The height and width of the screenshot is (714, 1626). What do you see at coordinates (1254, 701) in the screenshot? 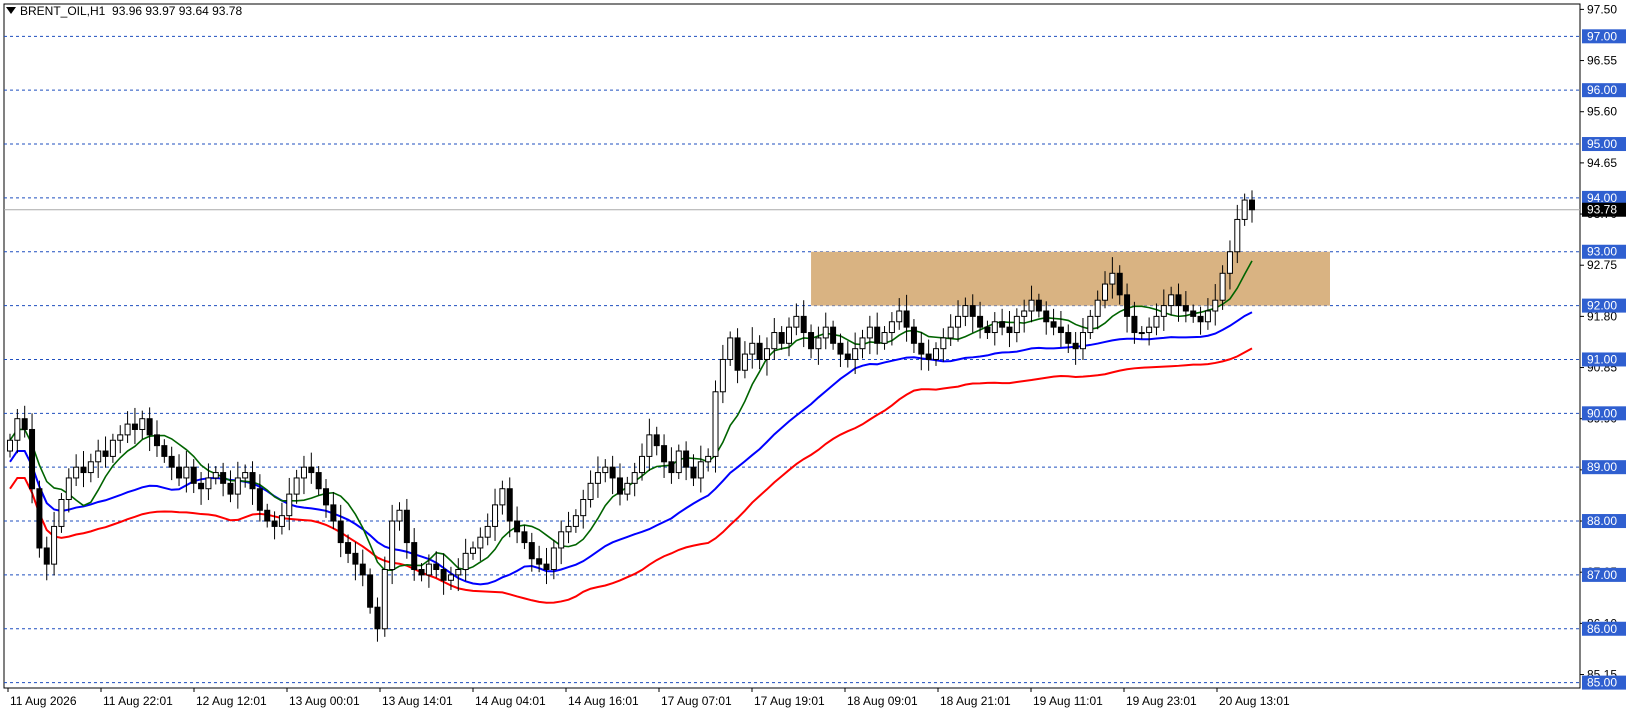
I see `time-tick-label: 20 Aug 13:01` at bounding box center [1254, 701].